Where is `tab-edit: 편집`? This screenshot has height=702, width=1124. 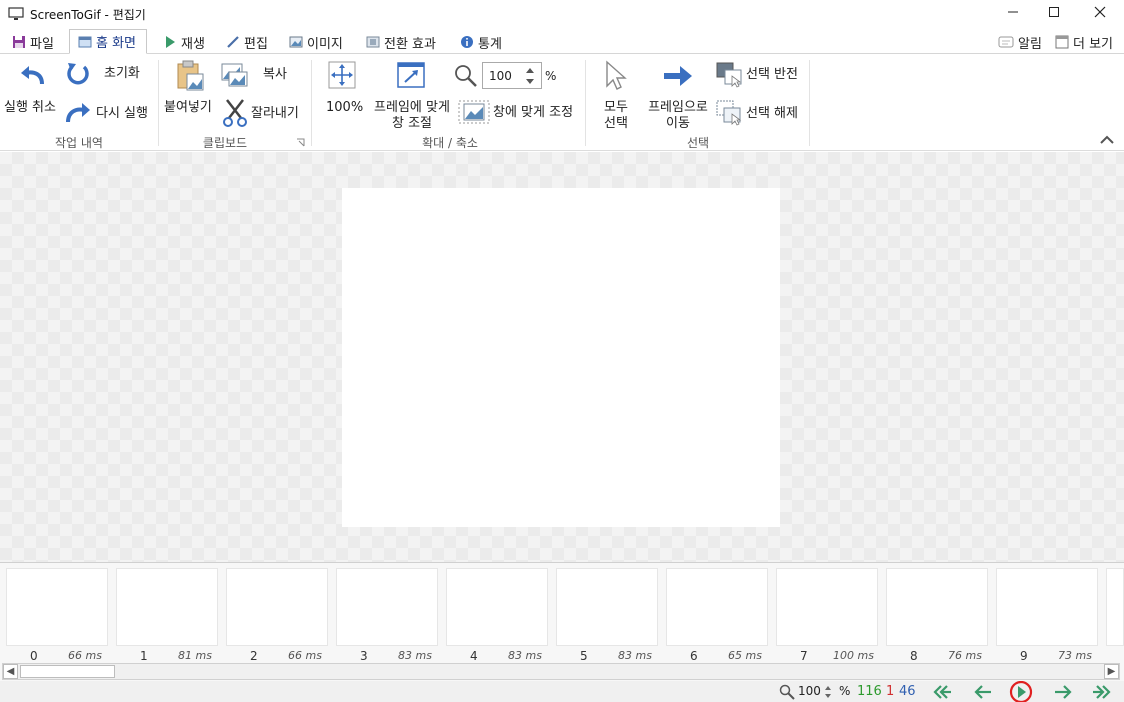 tab-edit: 편집 is located at coordinates (247, 42).